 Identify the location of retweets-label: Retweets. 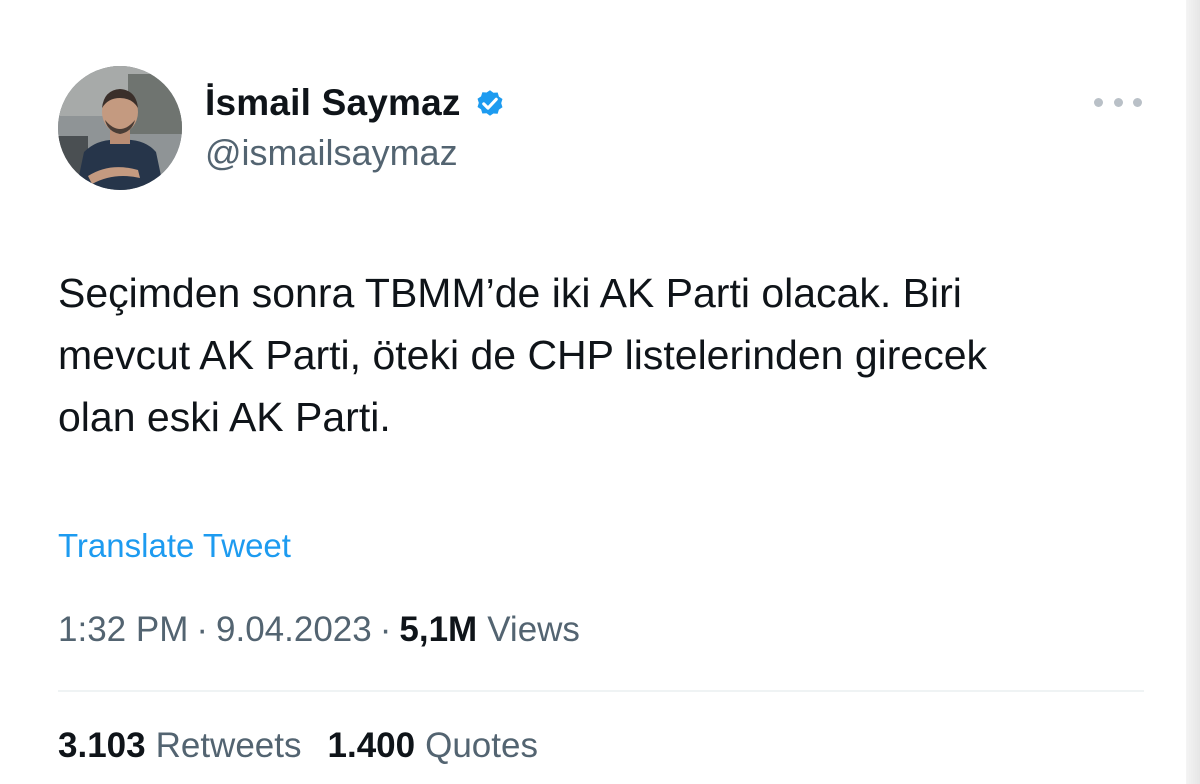
(228, 745).